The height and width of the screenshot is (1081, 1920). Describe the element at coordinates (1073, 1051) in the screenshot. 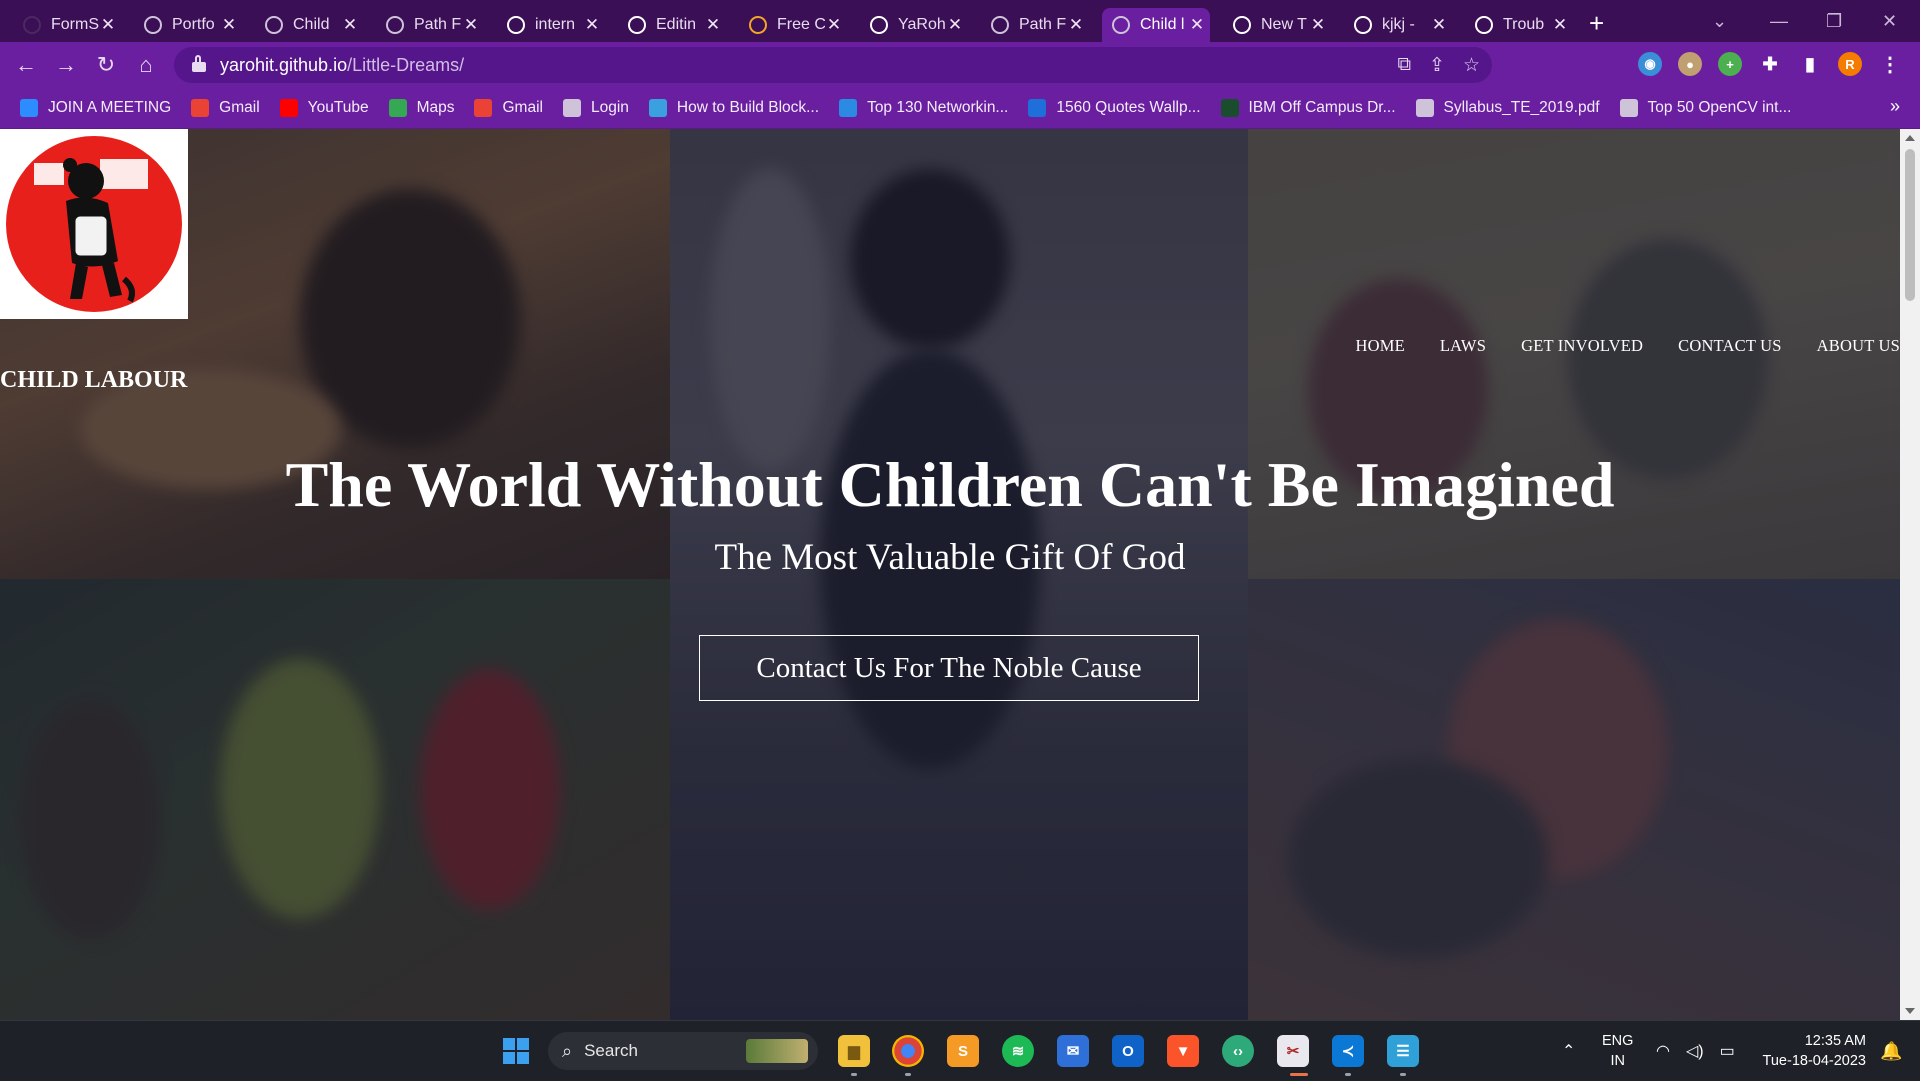

I see `mail-icon: ✉` at that location.